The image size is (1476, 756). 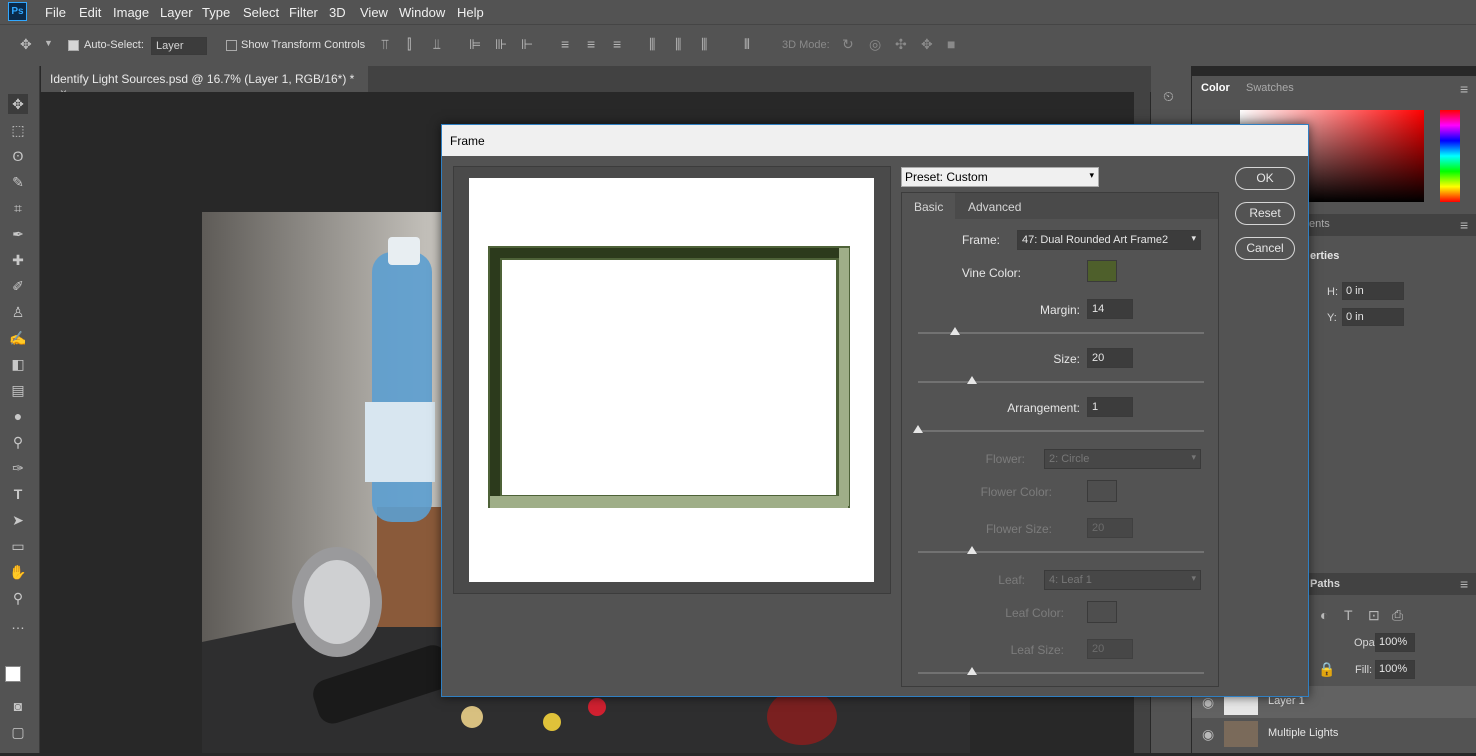 What do you see at coordinates (18, 286) in the screenshot?
I see `brush-icon: ✐` at bounding box center [18, 286].